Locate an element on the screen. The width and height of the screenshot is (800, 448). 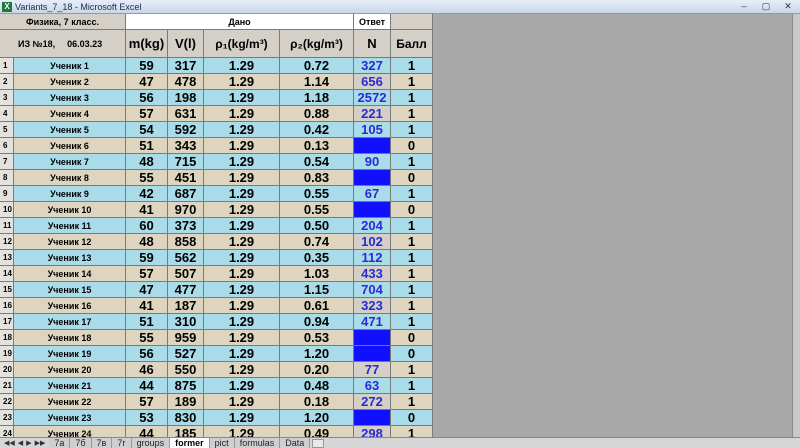
col-header-n: N is located at coordinates (372, 44).